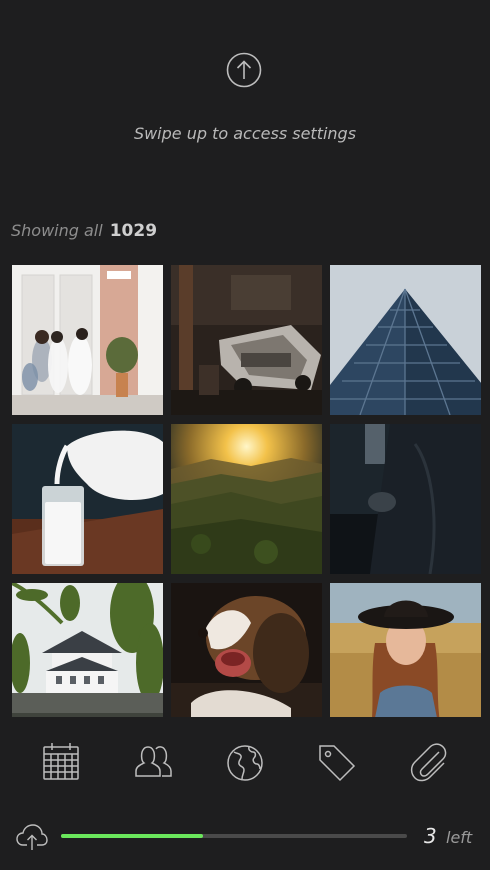 The image size is (490, 870). I want to click on swipe-up-icon, so click(244, 70).